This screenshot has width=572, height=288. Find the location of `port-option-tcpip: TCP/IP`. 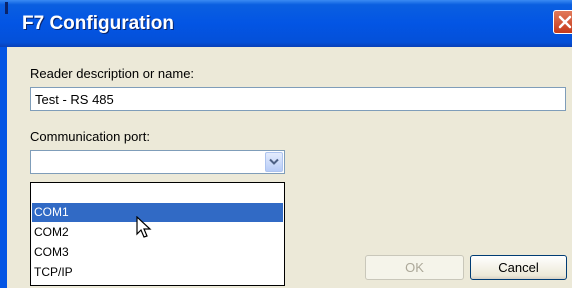

port-option-tcpip: TCP/IP is located at coordinates (157, 272).